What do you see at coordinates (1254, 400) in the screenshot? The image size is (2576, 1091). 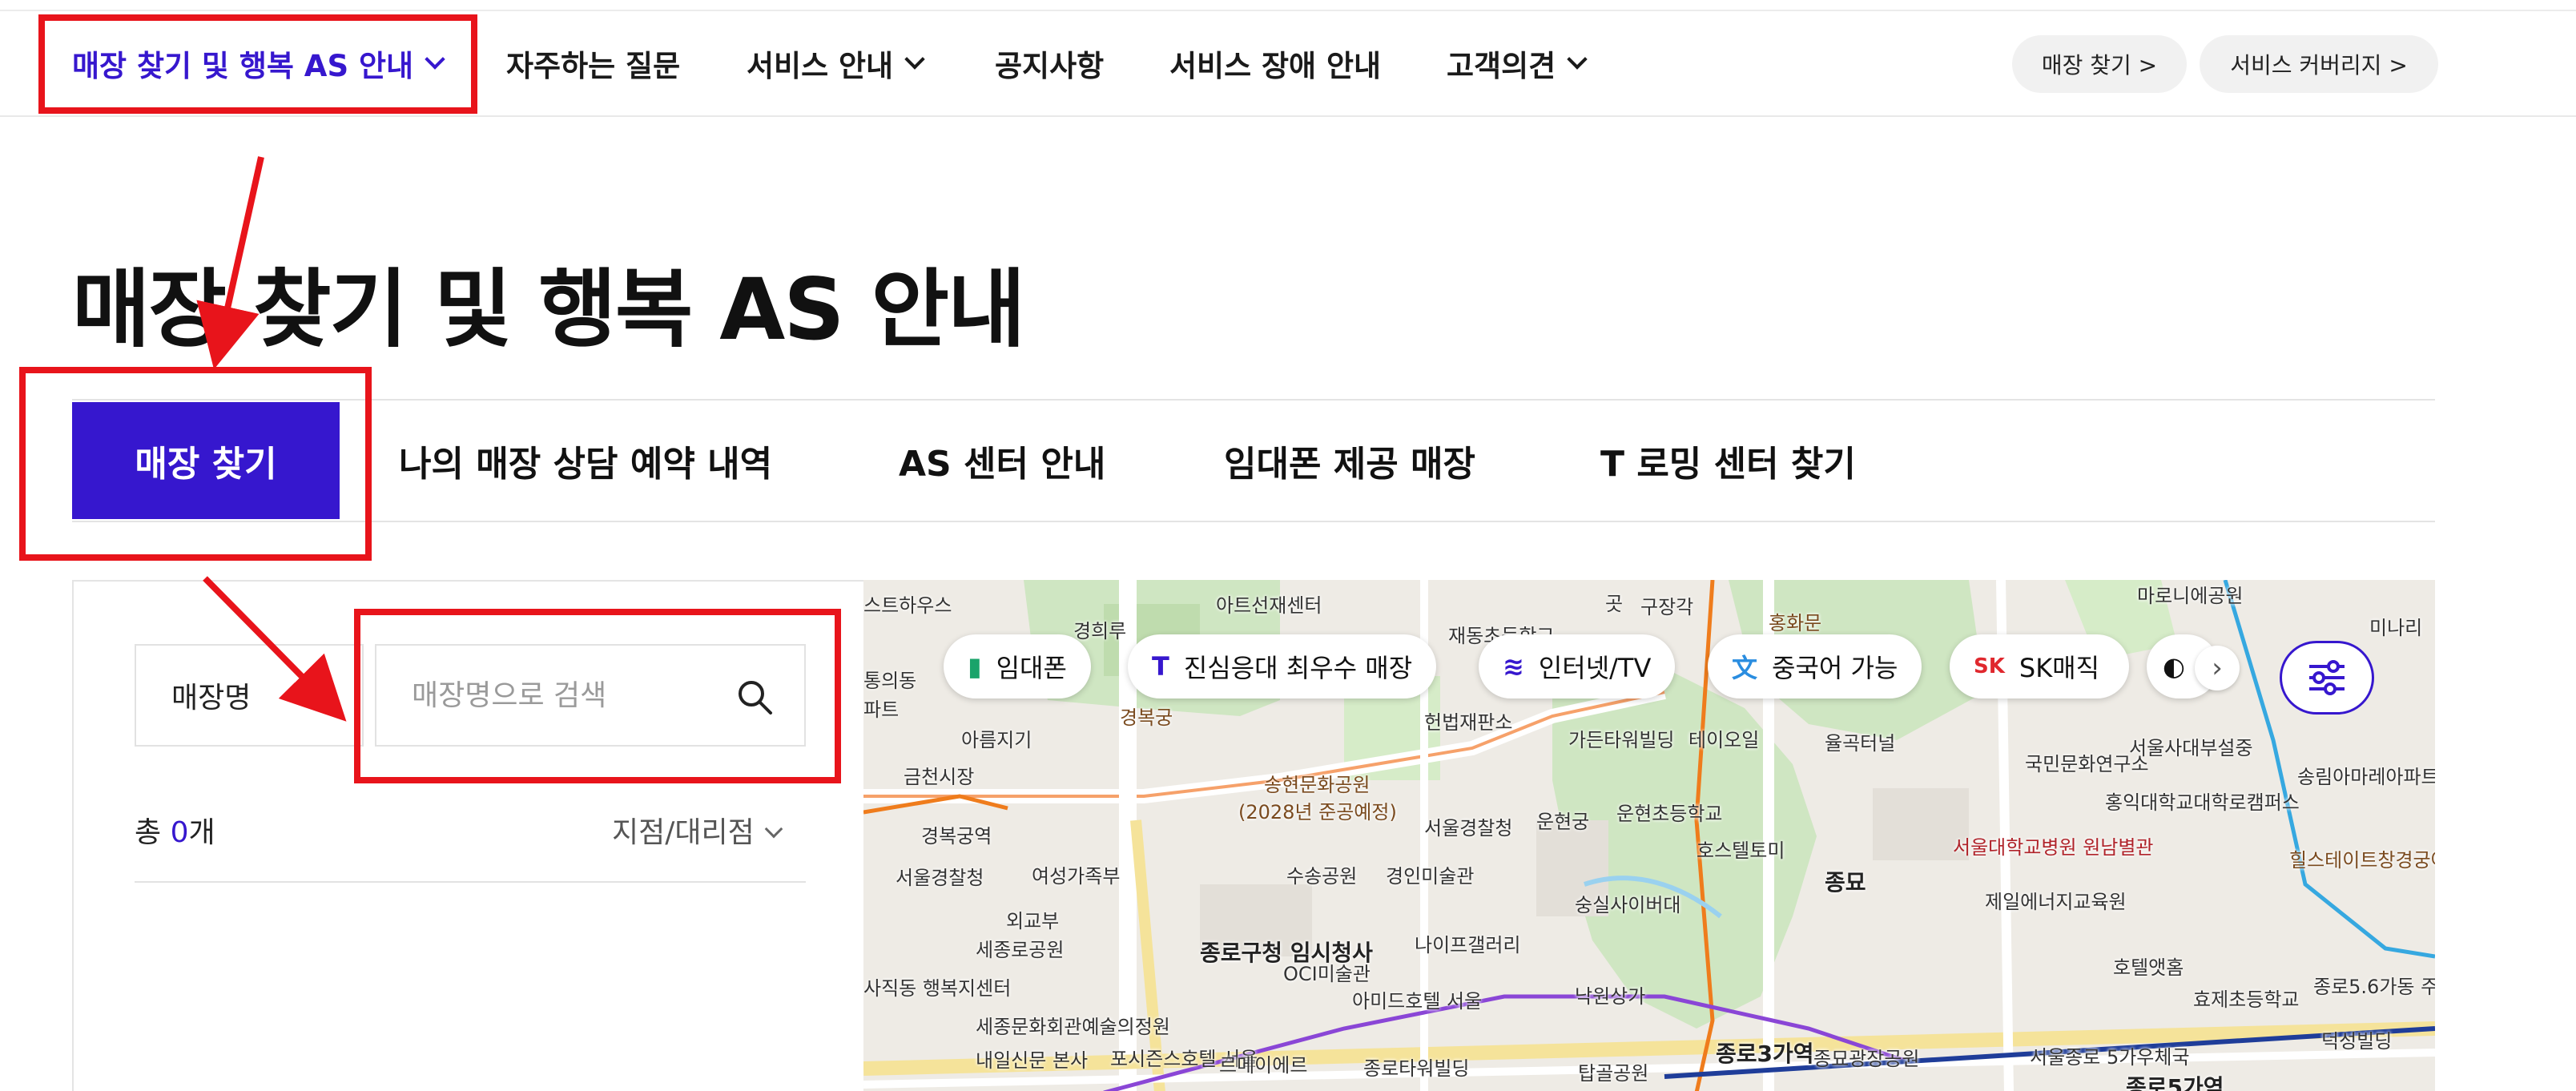 I see `tabs-divider-top` at bounding box center [1254, 400].